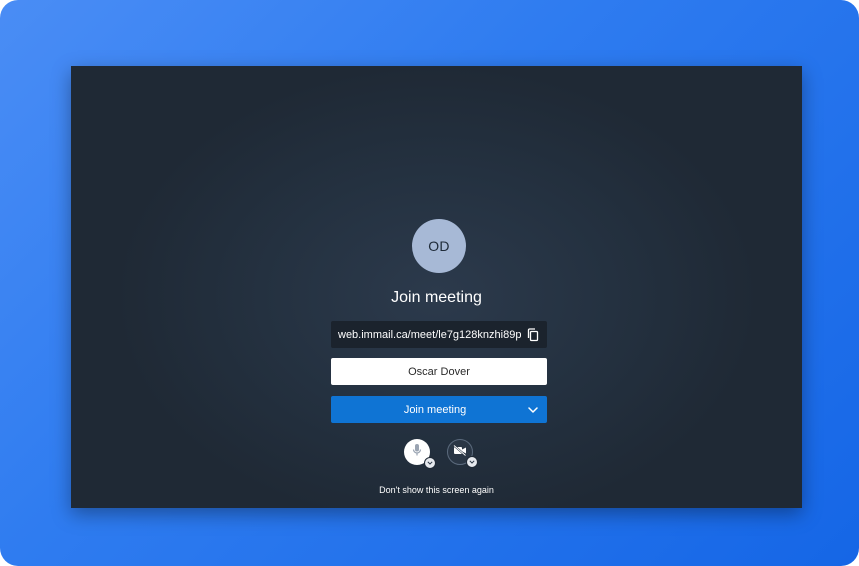 This screenshot has width=859, height=566. Describe the element at coordinates (439, 371) in the screenshot. I see `name-field` at that location.